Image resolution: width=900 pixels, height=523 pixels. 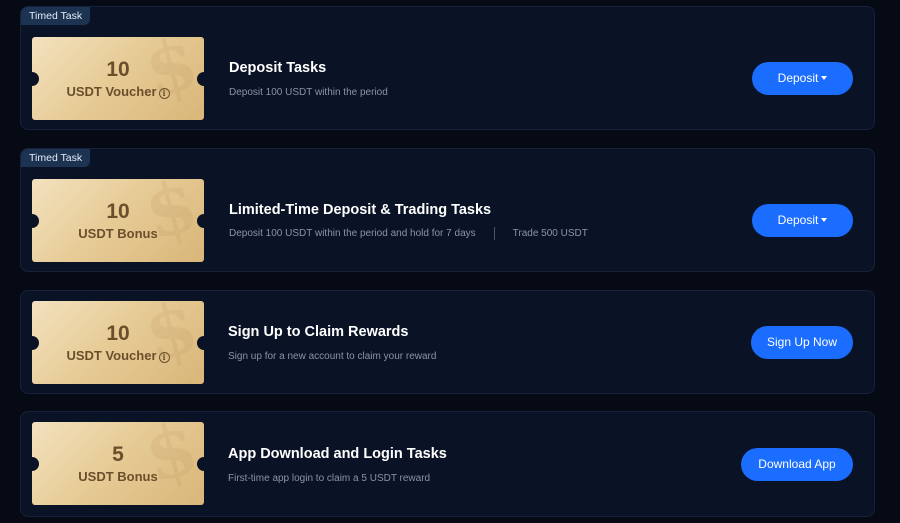 What do you see at coordinates (118, 454) in the screenshot?
I see `voucher-amount: 5` at bounding box center [118, 454].